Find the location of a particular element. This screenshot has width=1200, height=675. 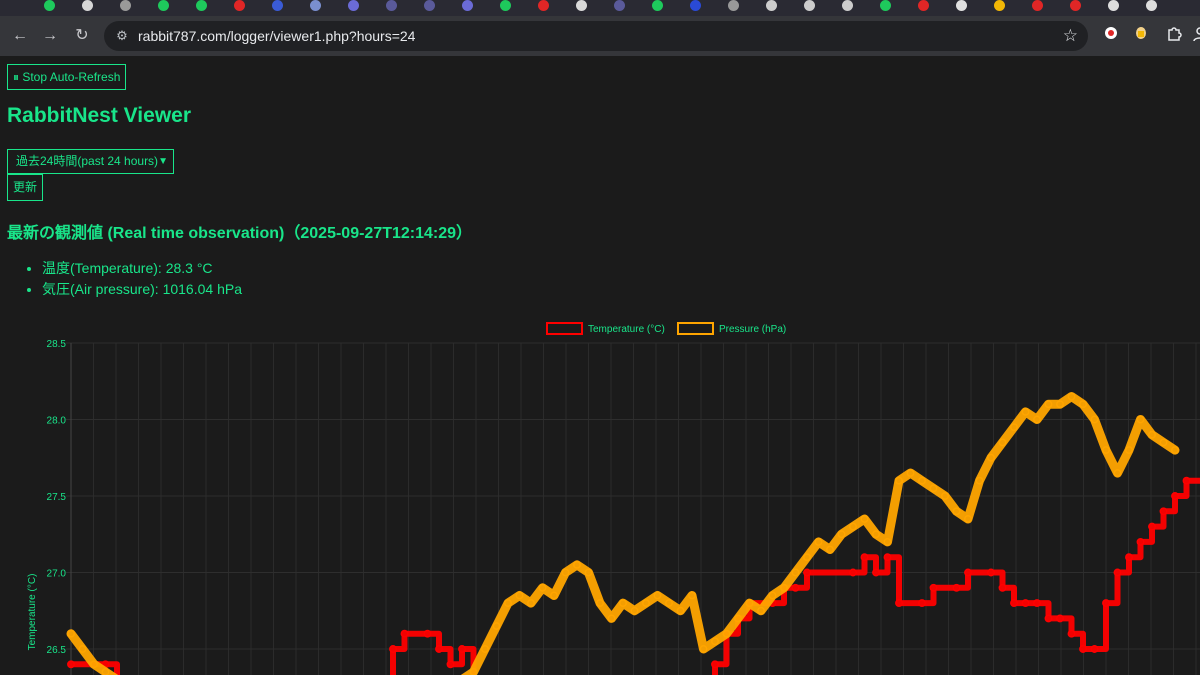

stop-auto-refresh-button: ⏸ Stop Auto-Refresh is located at coordinates (67, 77).